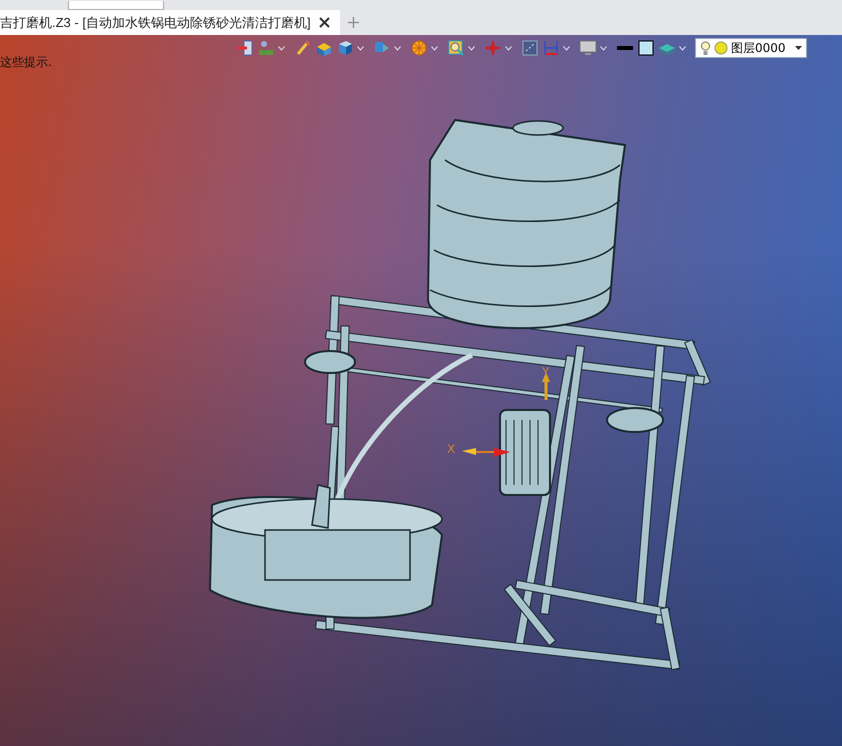 The height and width of the screenshot is (746, 842). I want to click on monitor-icon, so click(588, 48).